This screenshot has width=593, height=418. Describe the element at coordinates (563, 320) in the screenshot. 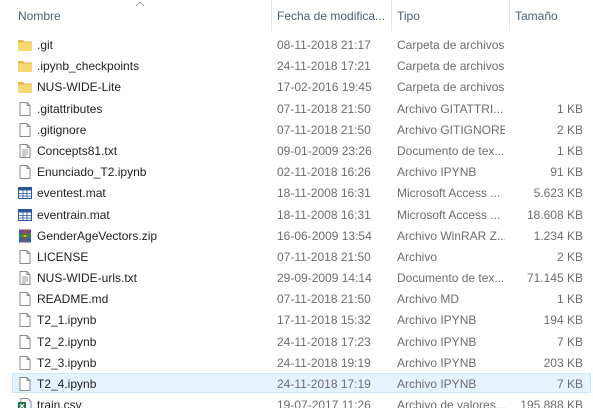

I see `file-size: 194 KB` at that location.